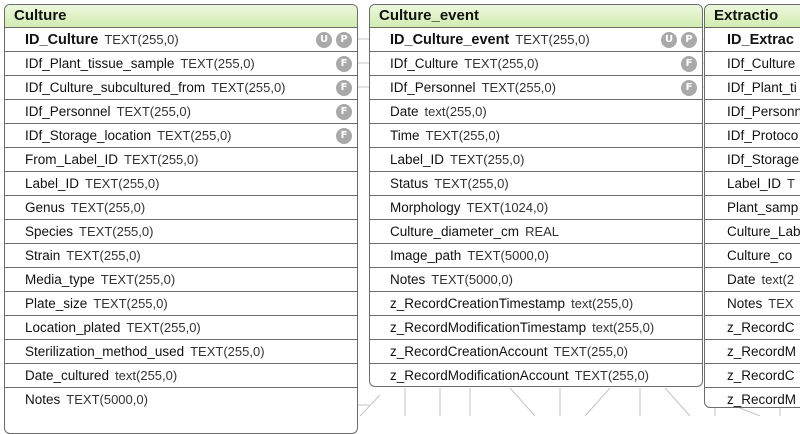 The width and height of the screenshot is (800, 434). What do you see at coordinates (100, 63) in the screenshot?
I see `field-name: IDf_Plant_tissue_sample` at bounding box center [100, 63].